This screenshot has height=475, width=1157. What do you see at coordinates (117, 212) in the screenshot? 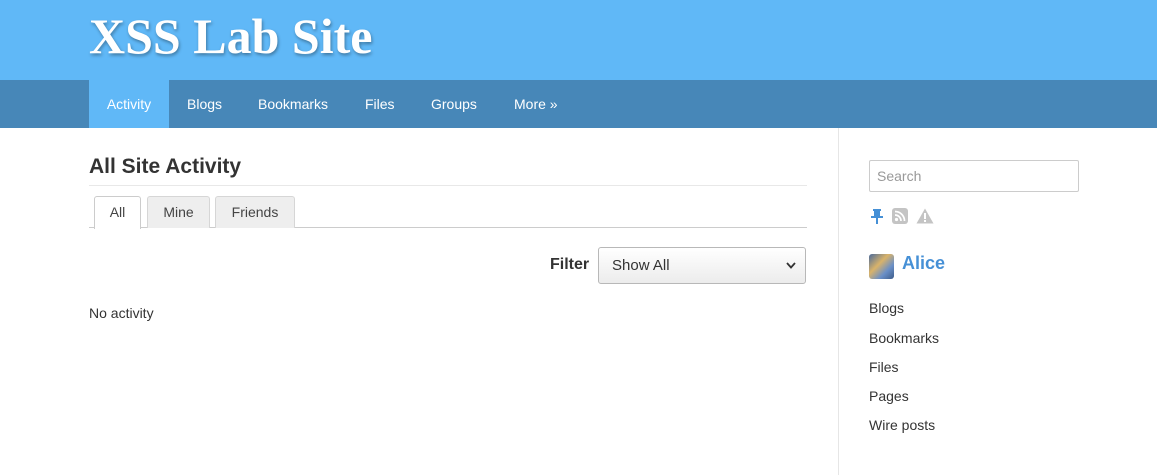
I see `tab-all: All` at bounding box center [117, 212].